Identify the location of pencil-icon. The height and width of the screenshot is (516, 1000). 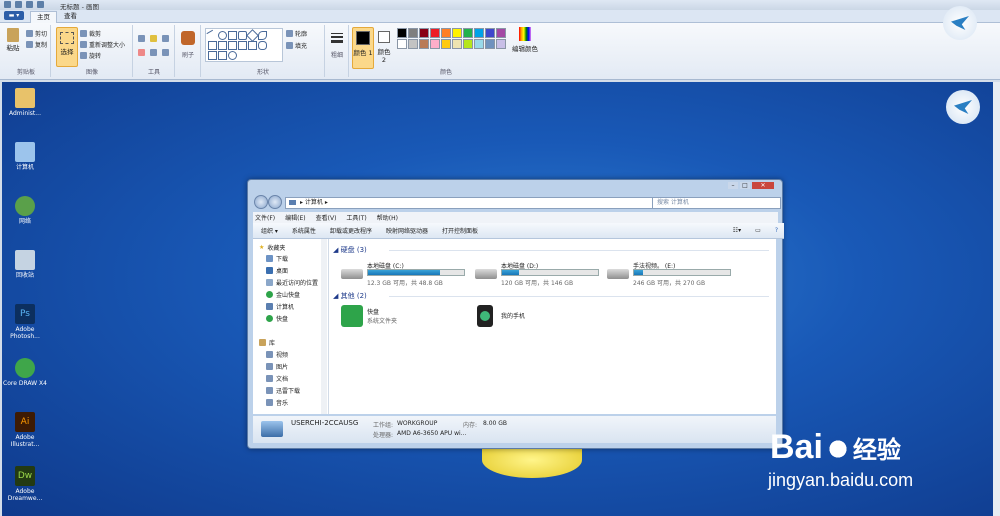
(141, 38).